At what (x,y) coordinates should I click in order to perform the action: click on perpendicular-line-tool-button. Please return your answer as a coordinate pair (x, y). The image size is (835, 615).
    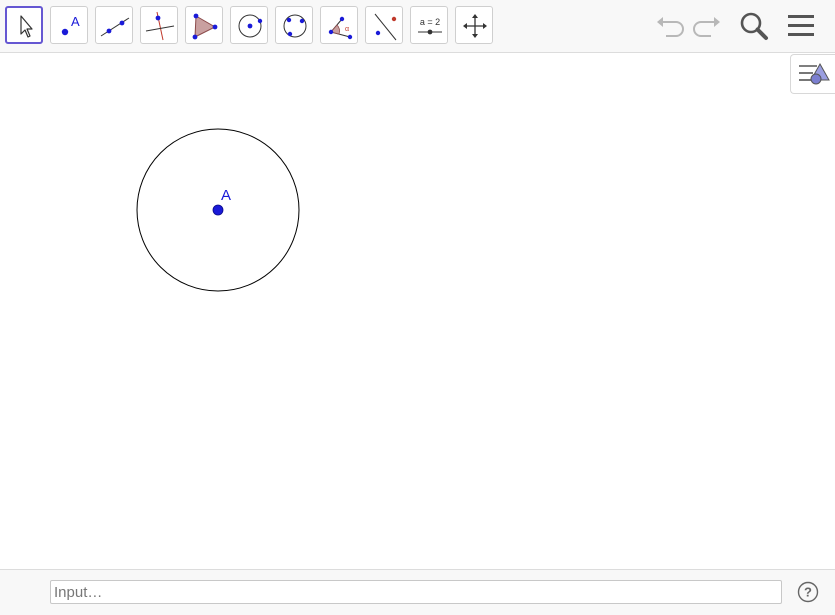
    Looking at the image, I should click on (159, 25).